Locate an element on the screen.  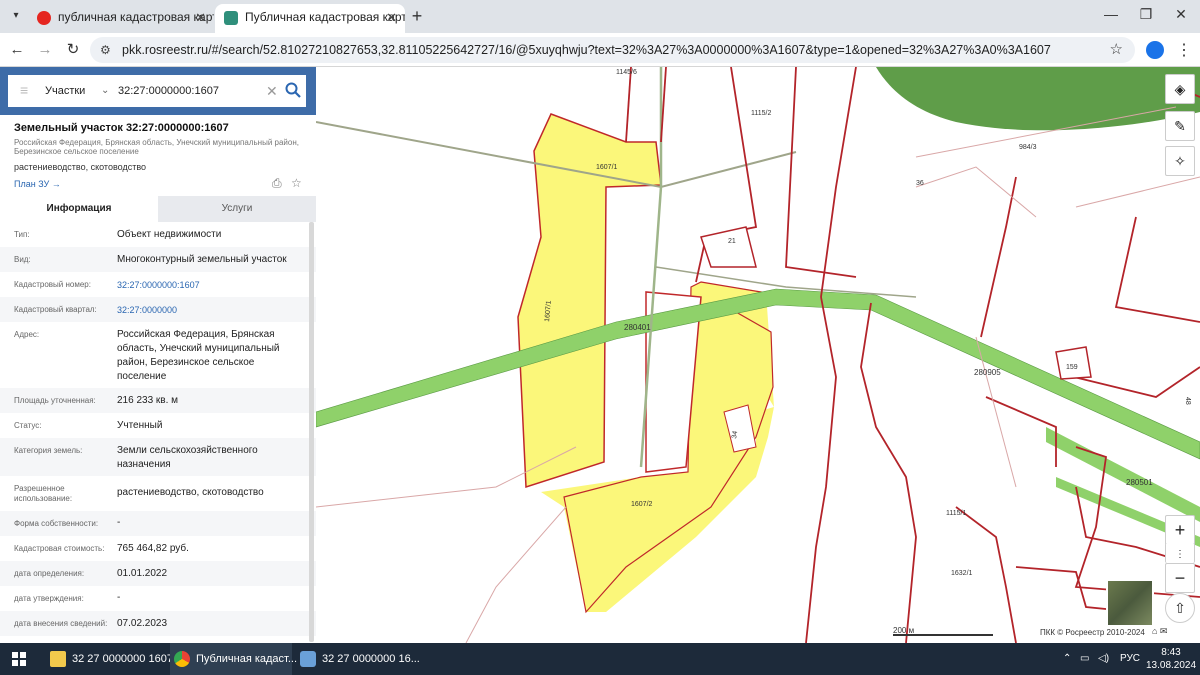
photo-viewer-icon is located at coordinates (308, 659).